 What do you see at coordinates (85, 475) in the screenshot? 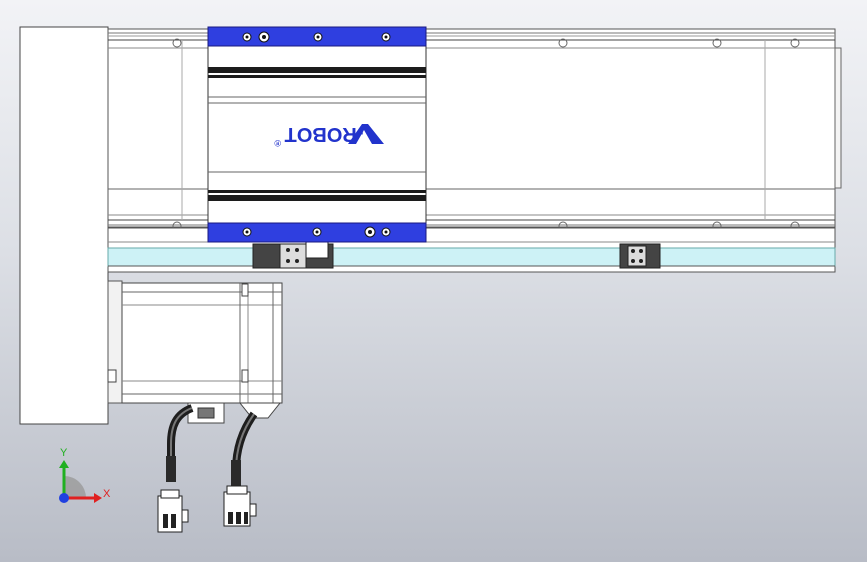
I see `coordinate-triad: X Y` at bounding box center [85, 475].